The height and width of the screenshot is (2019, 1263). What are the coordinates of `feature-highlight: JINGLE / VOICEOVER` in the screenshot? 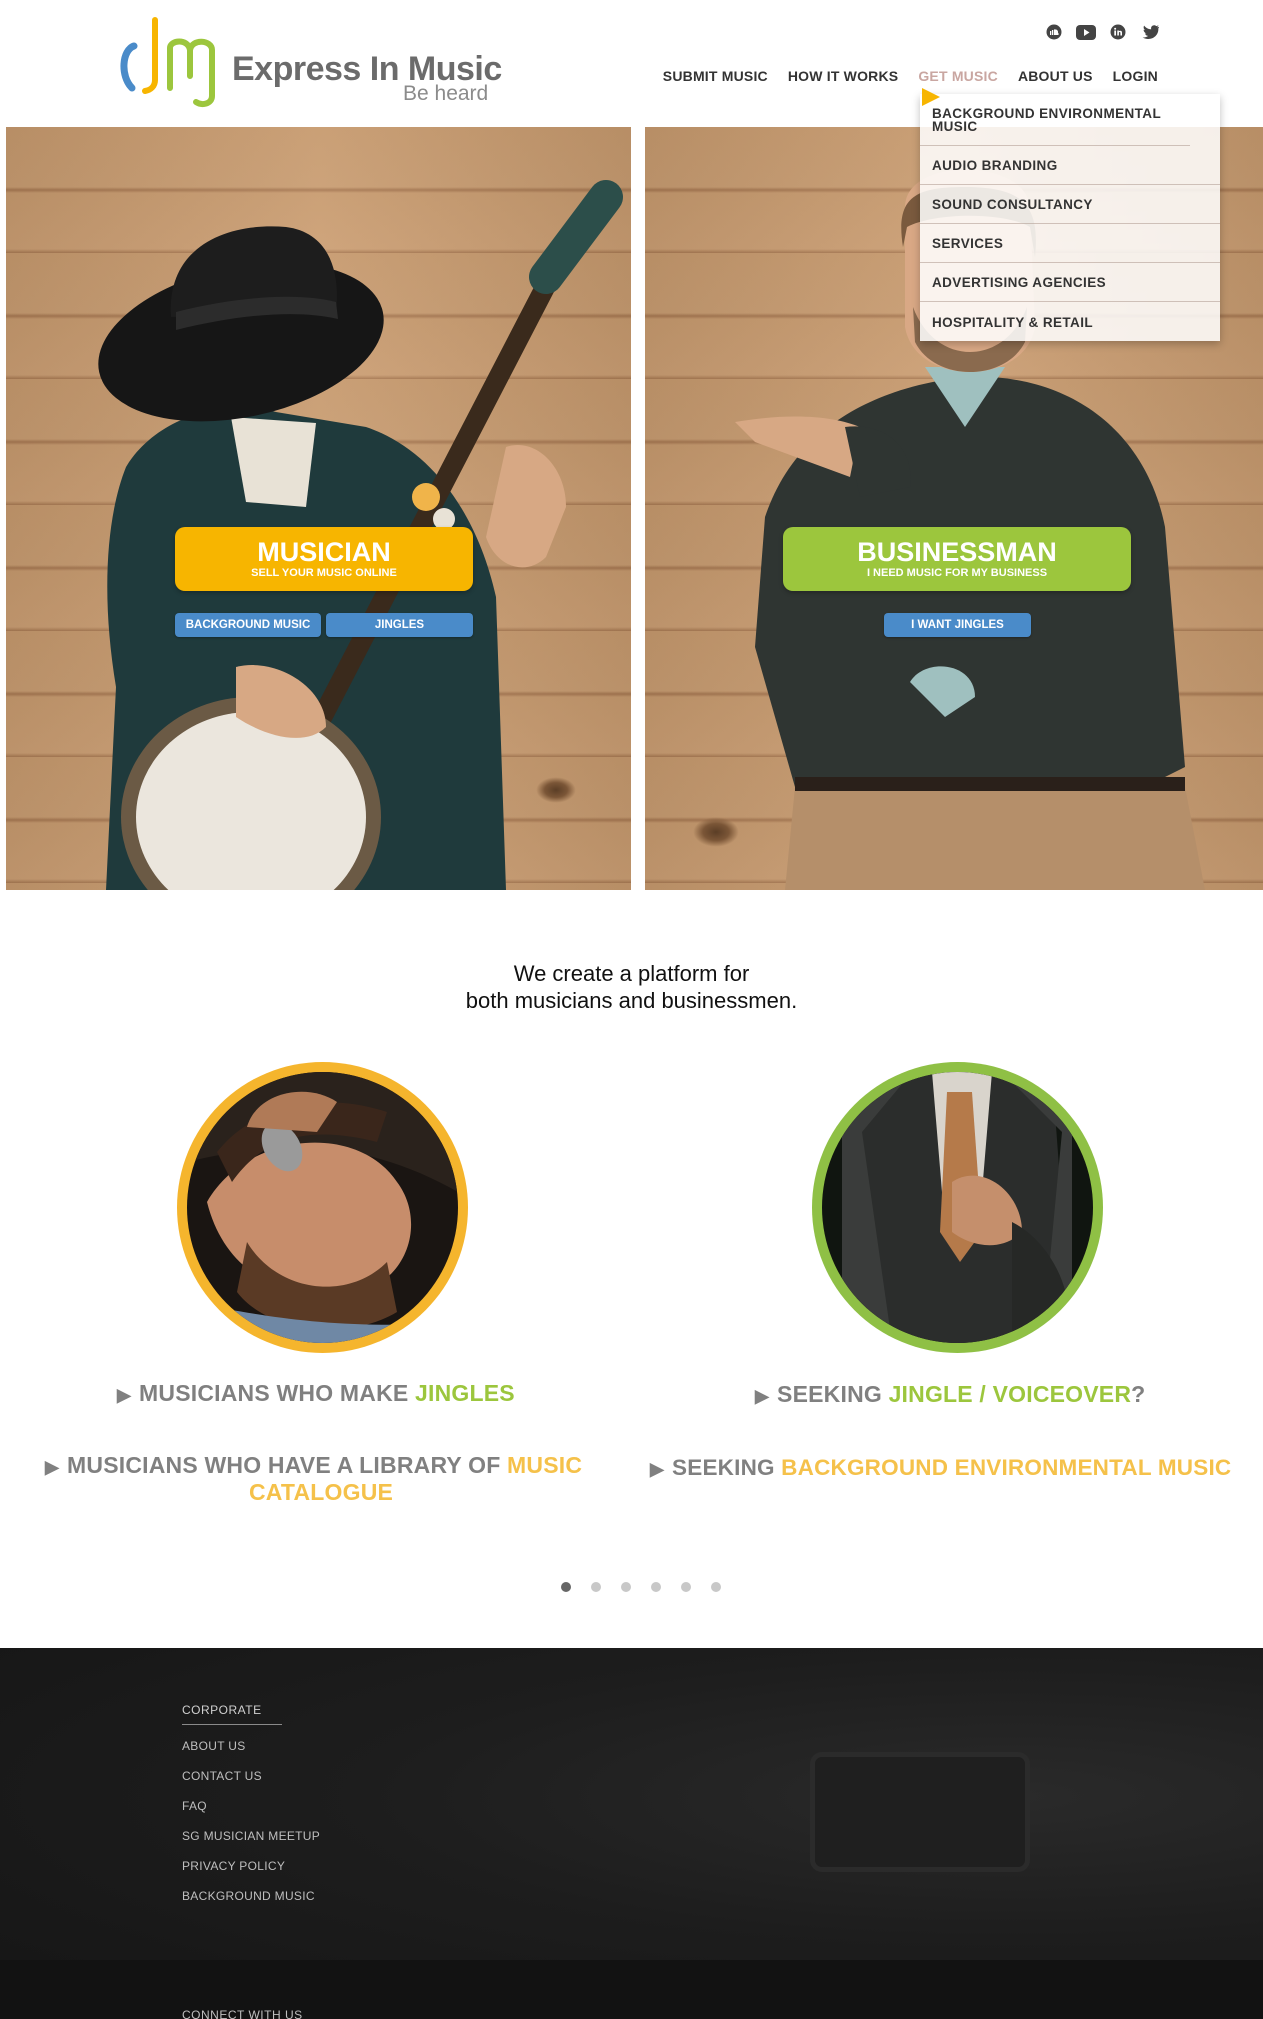 It's located at (1010, 1394).